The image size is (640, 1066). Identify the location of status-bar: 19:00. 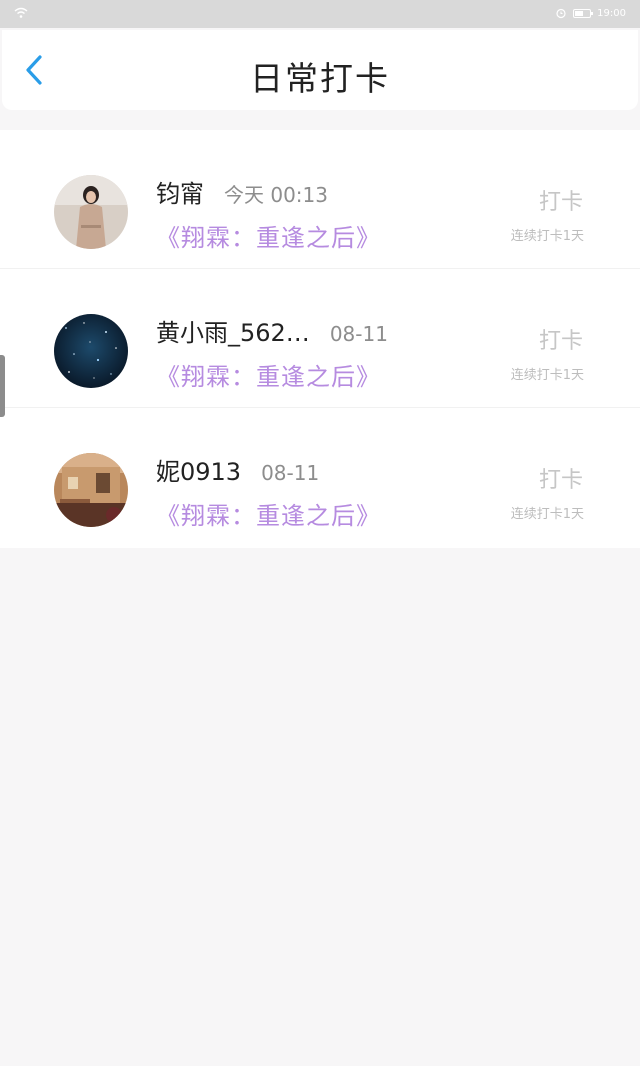
(320, 14).